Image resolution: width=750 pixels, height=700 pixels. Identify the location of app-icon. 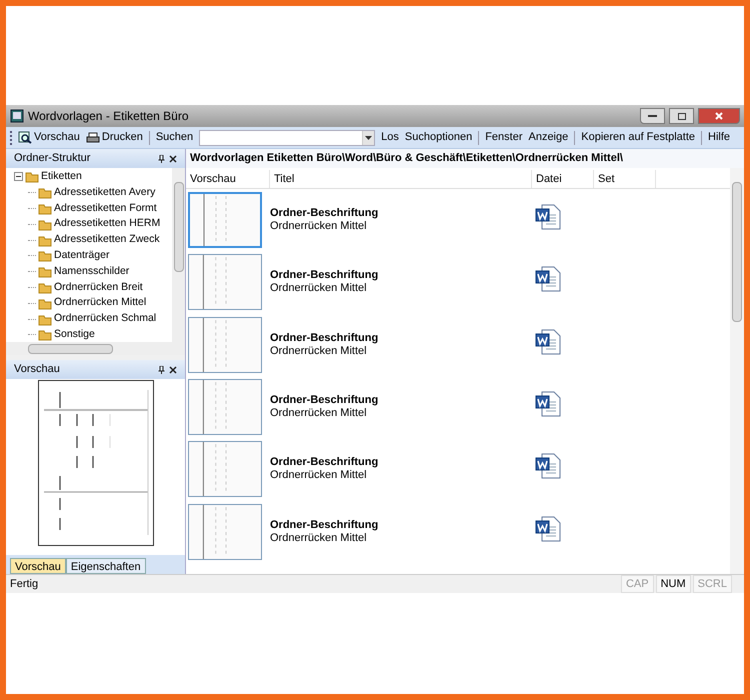
(17, 116).